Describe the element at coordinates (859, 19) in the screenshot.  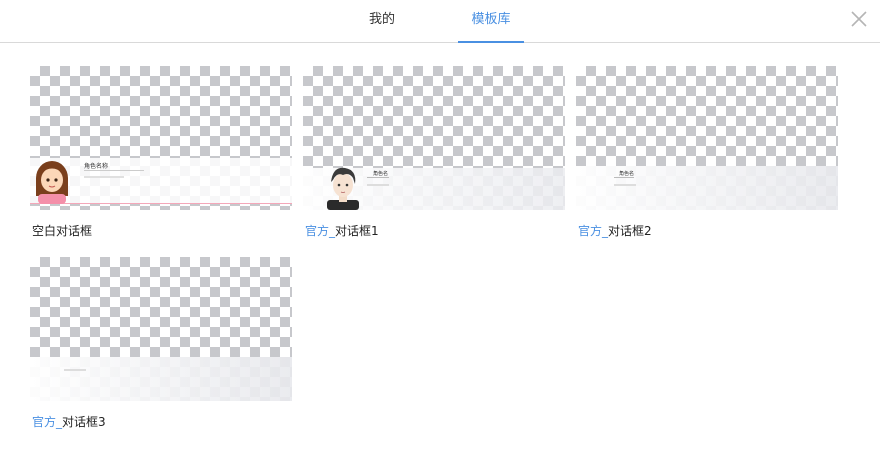
I see `close-icon` at that location.